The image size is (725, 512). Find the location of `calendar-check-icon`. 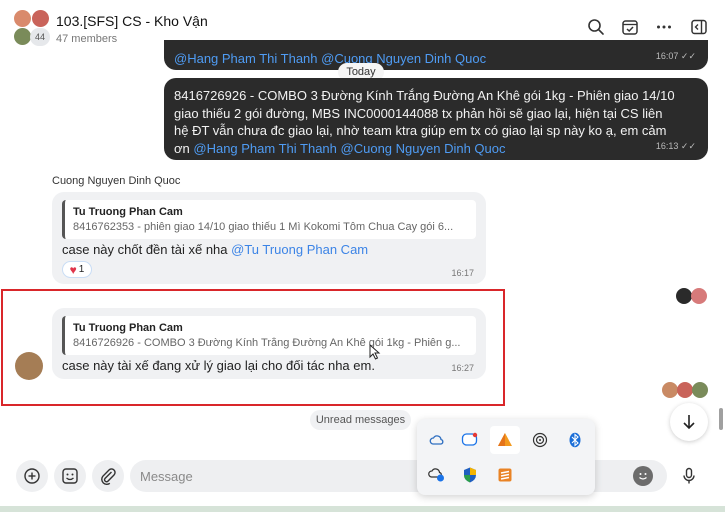

calendar-check-icon is located at coordinates (630, 27).